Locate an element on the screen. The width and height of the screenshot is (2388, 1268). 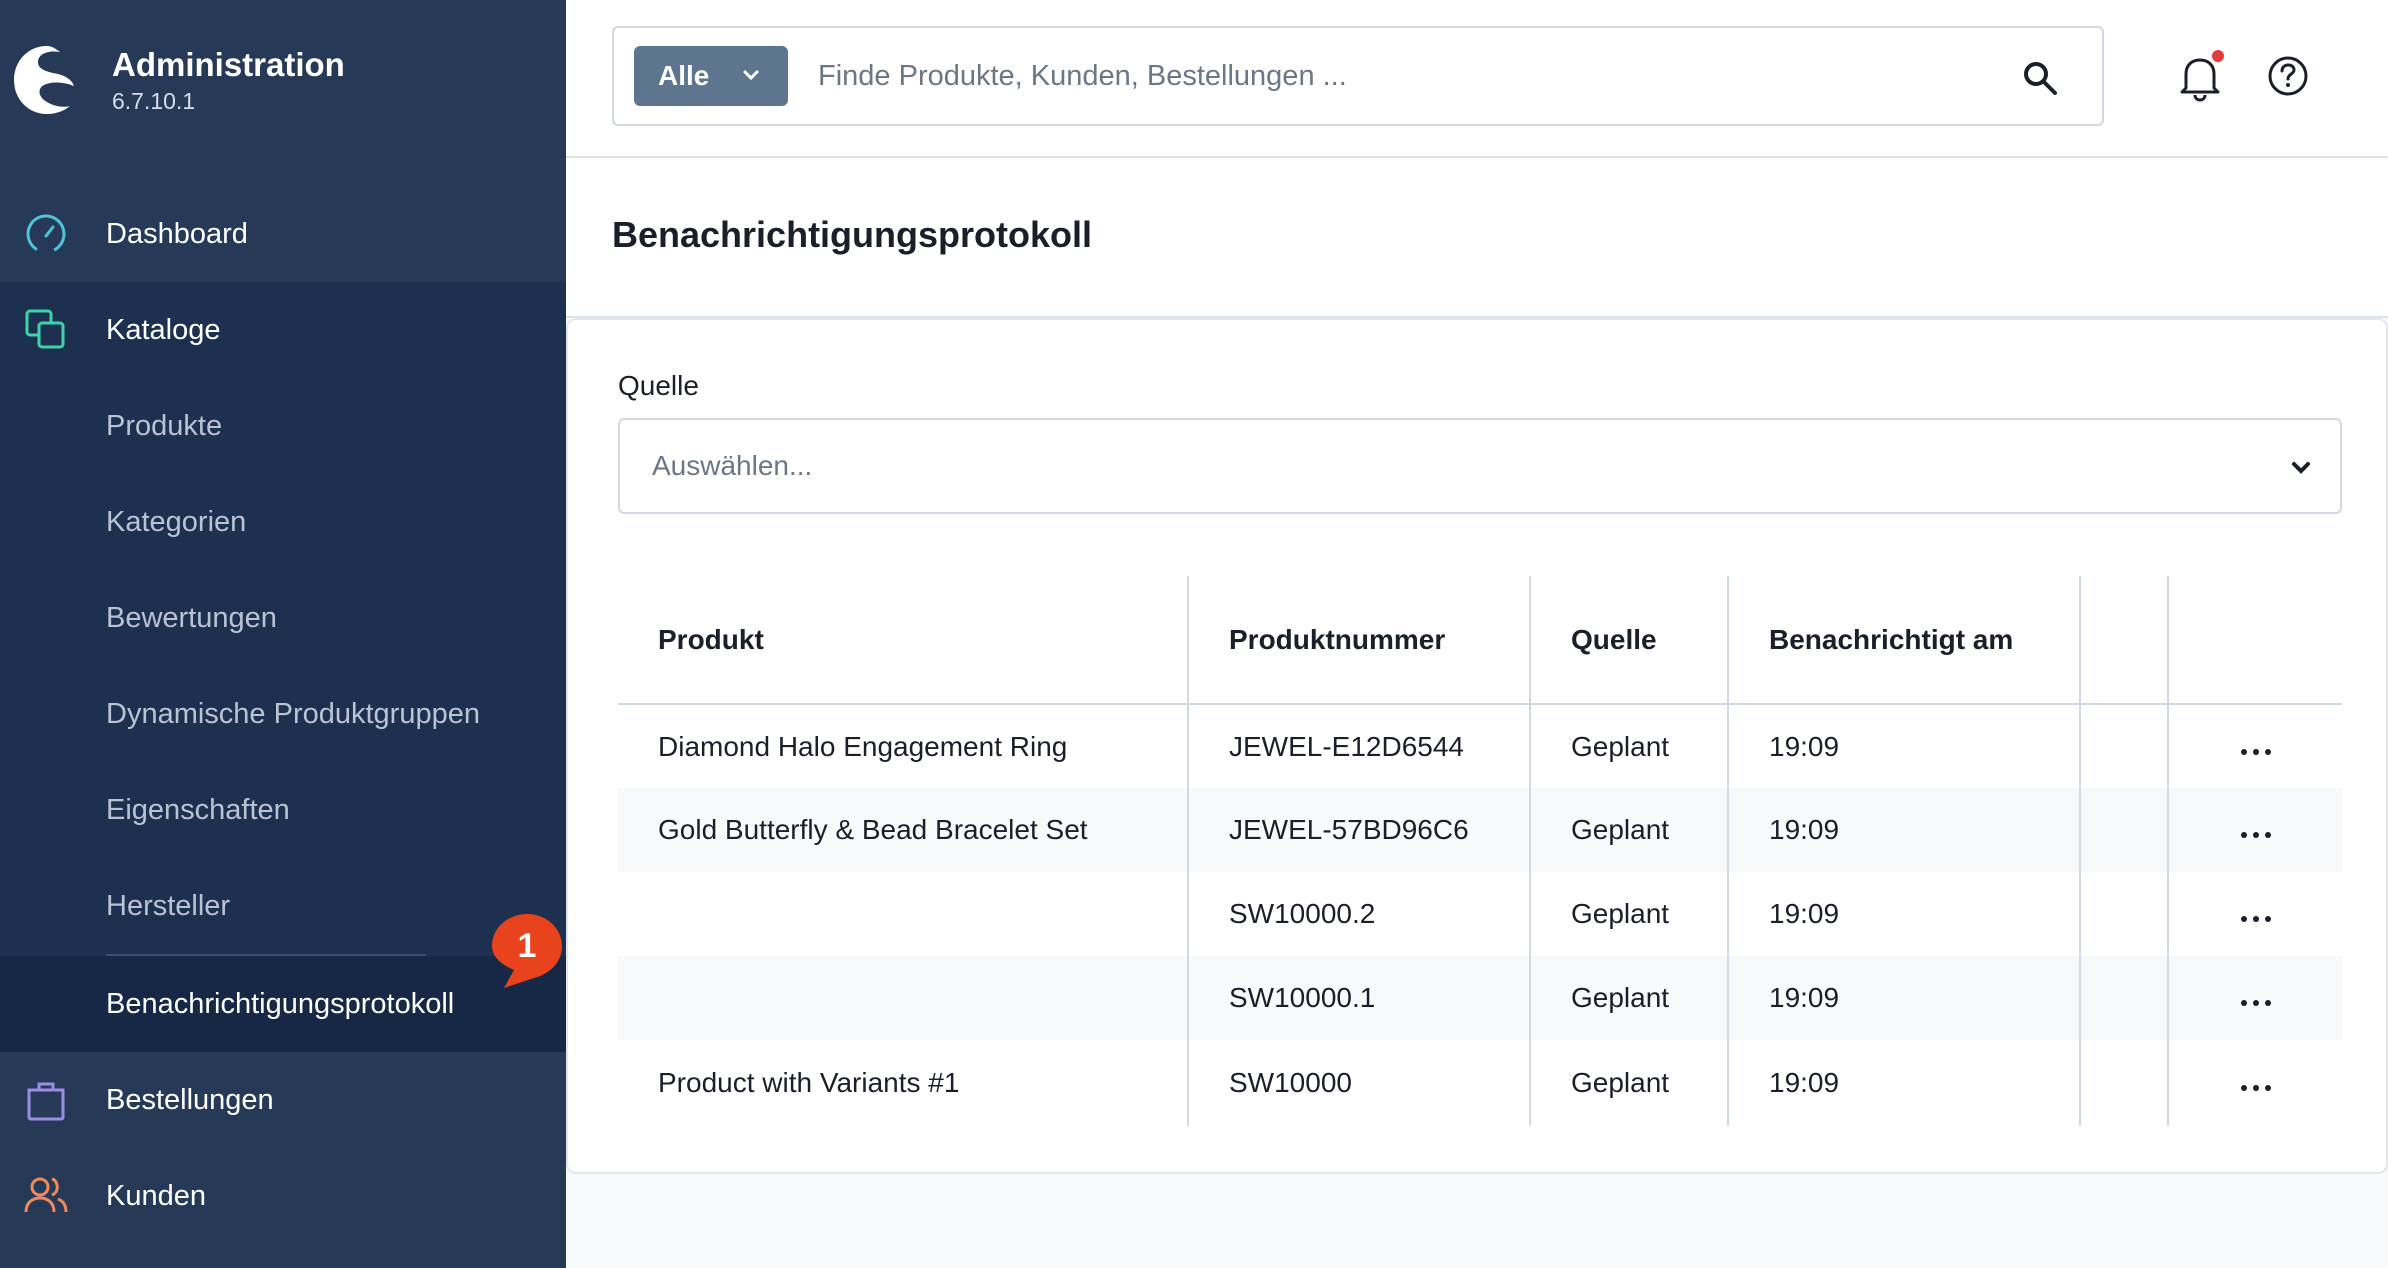
column-header-product-number: Produktnummer is located at coordinates (1358, 640).